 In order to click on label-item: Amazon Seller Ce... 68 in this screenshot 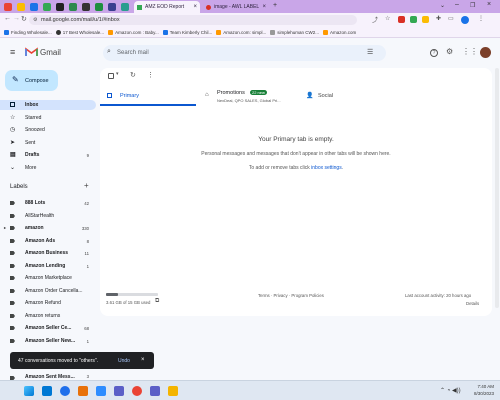, I will do `click(48, 328)`.